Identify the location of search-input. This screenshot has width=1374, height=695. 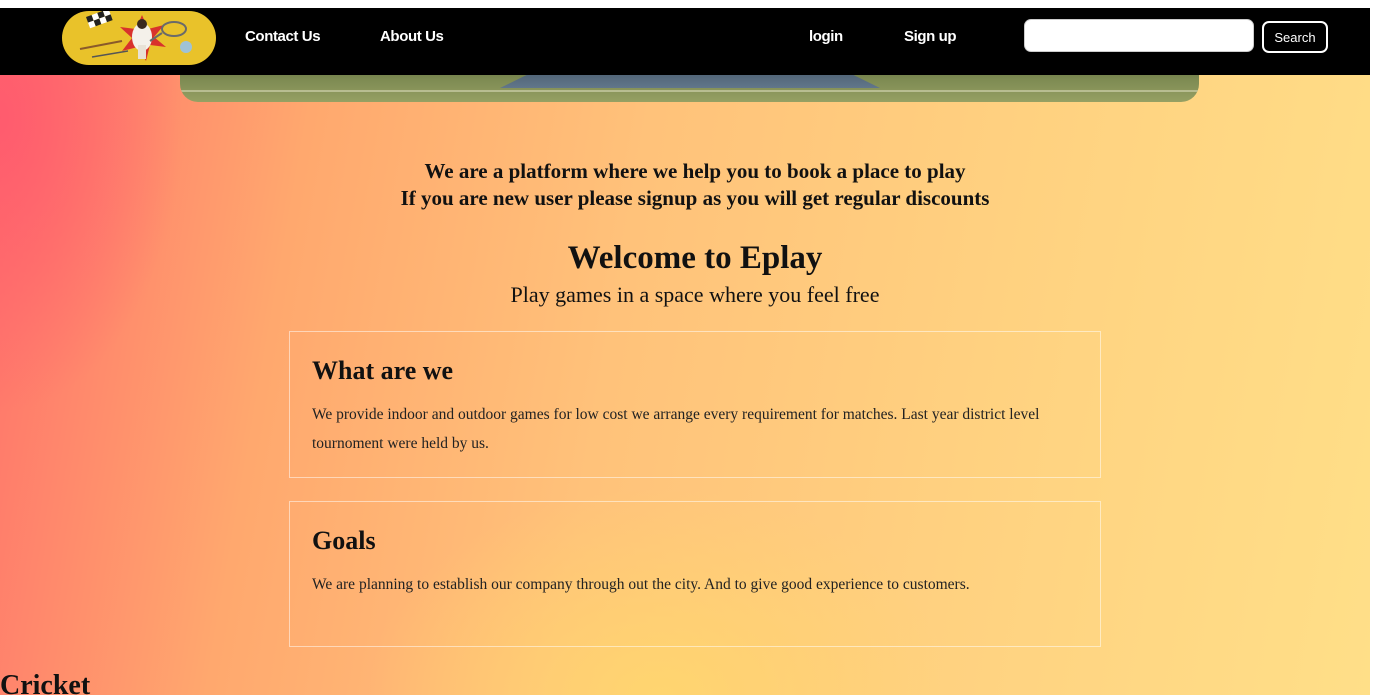
(1139, 35).